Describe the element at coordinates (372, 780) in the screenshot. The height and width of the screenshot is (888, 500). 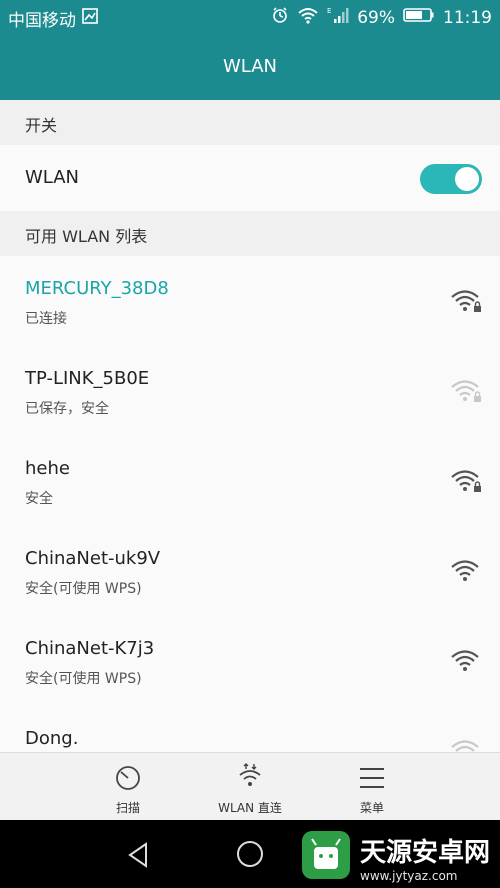
I see `menu-icon` at that location.